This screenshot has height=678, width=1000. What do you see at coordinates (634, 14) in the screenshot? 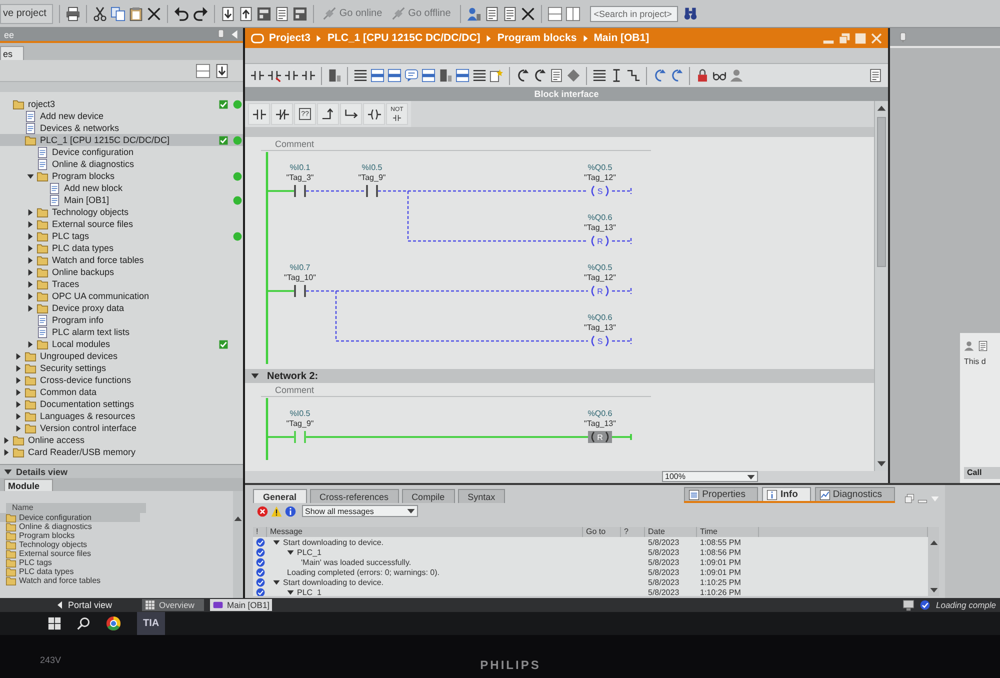
I see `search-field: <Search in project>` at bounding box center [634, 14].